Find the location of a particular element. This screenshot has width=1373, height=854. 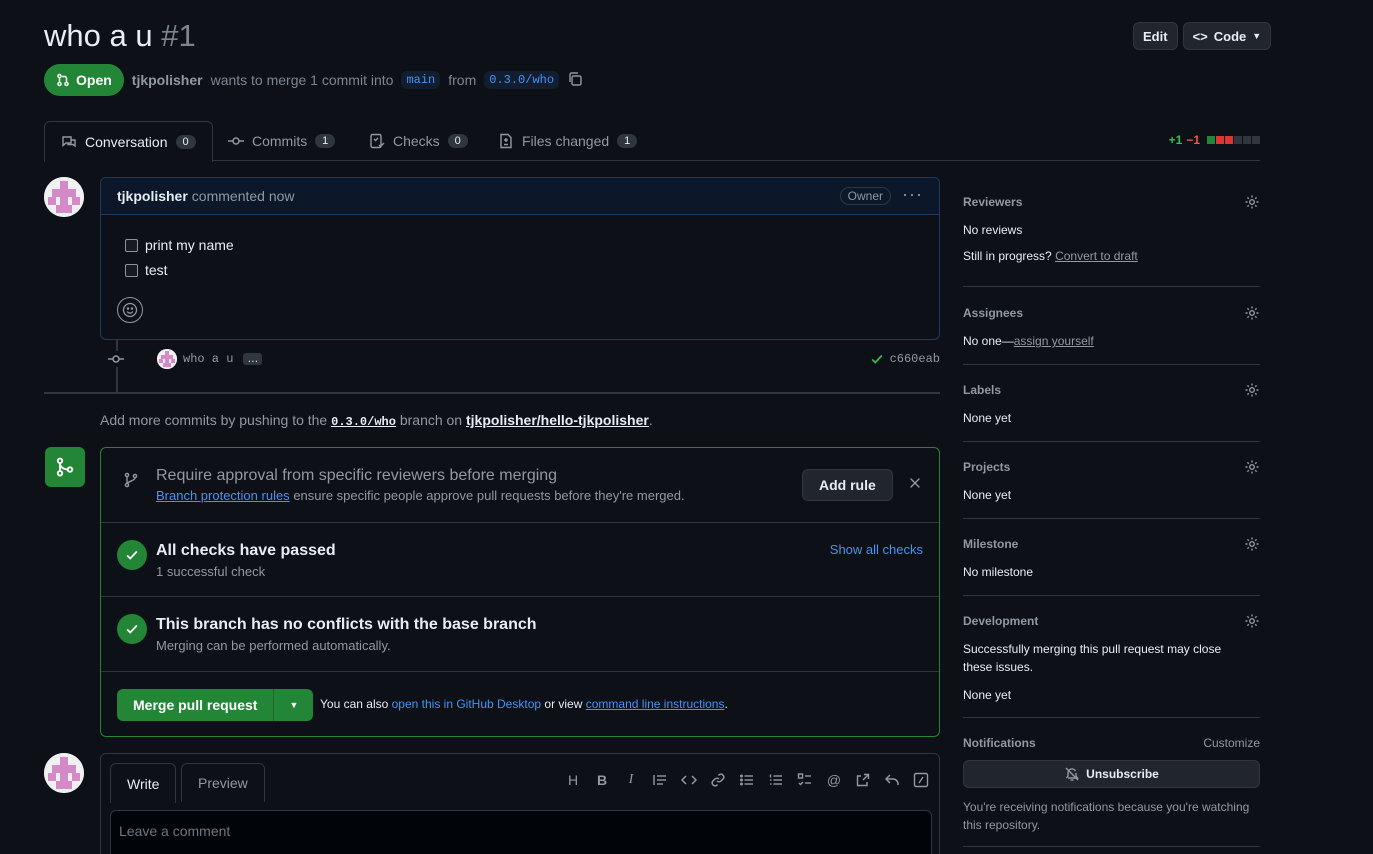

close-icon is located at coordinates (915, 484).